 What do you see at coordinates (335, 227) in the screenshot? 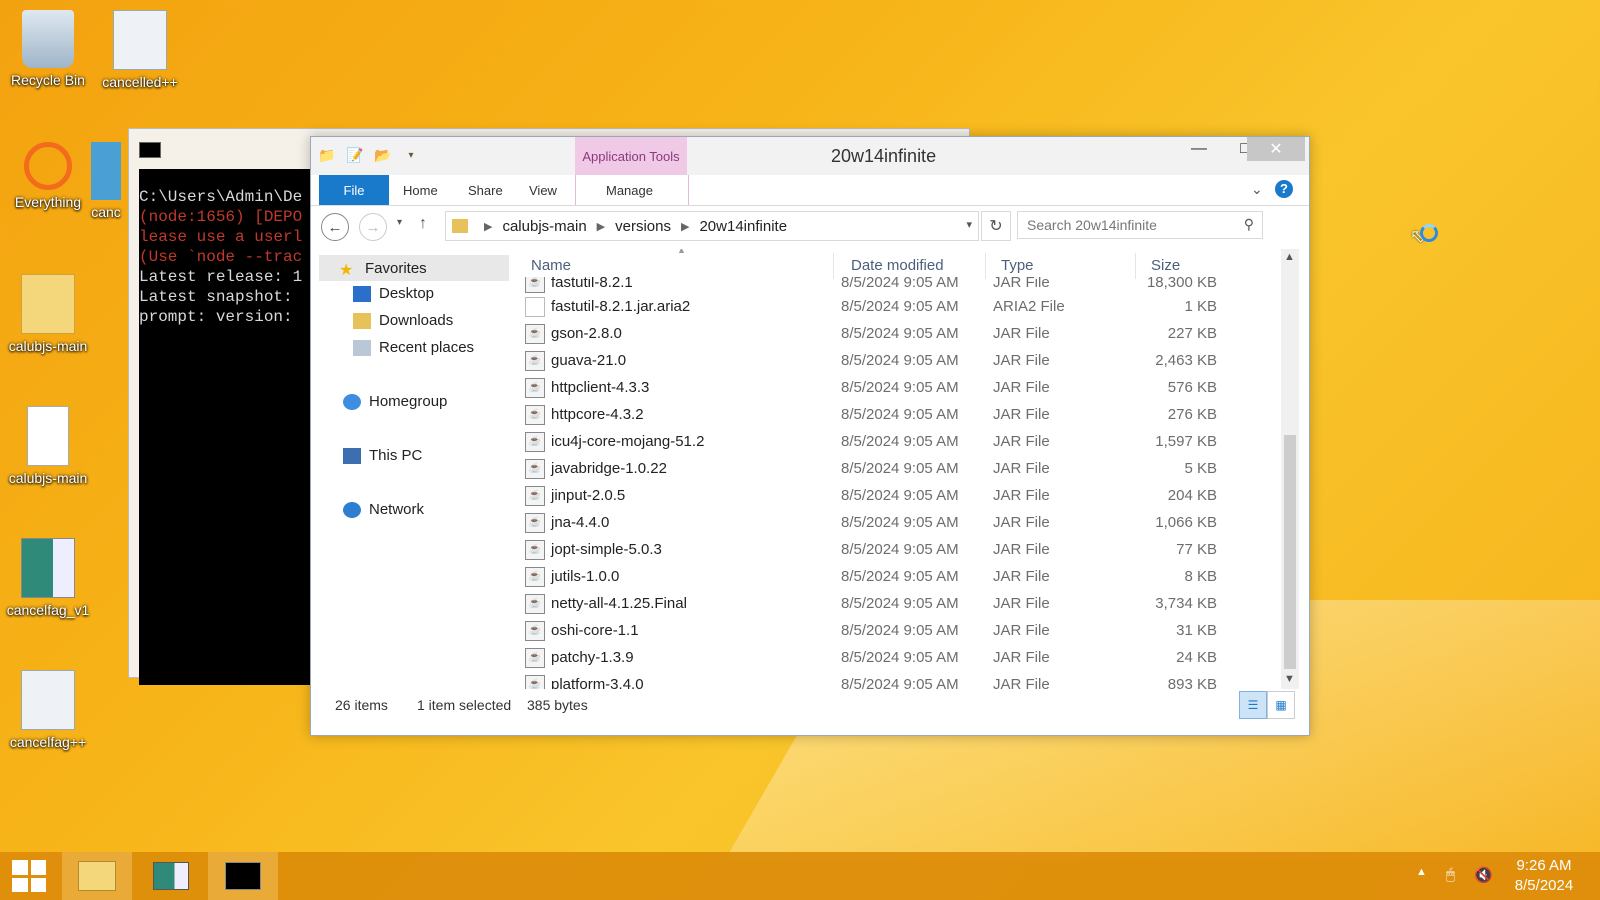
I see `back-button: ←` at bounding box center [335, 227].